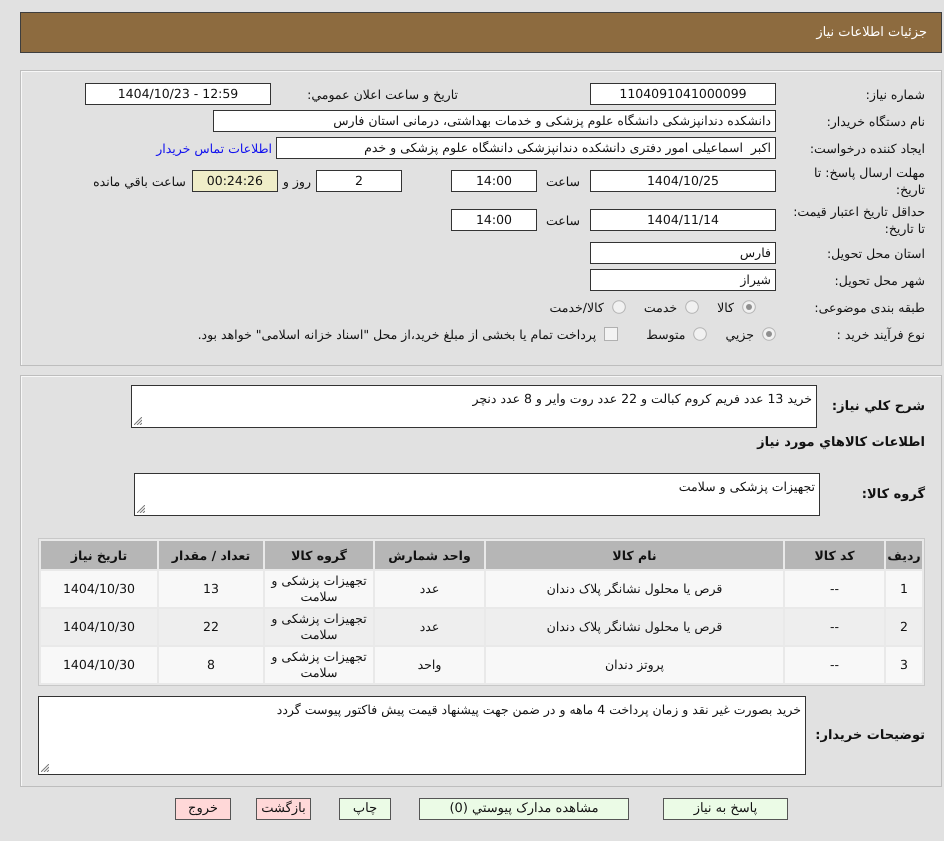  I want to click on column-header: ردیف, so click(904, 555).